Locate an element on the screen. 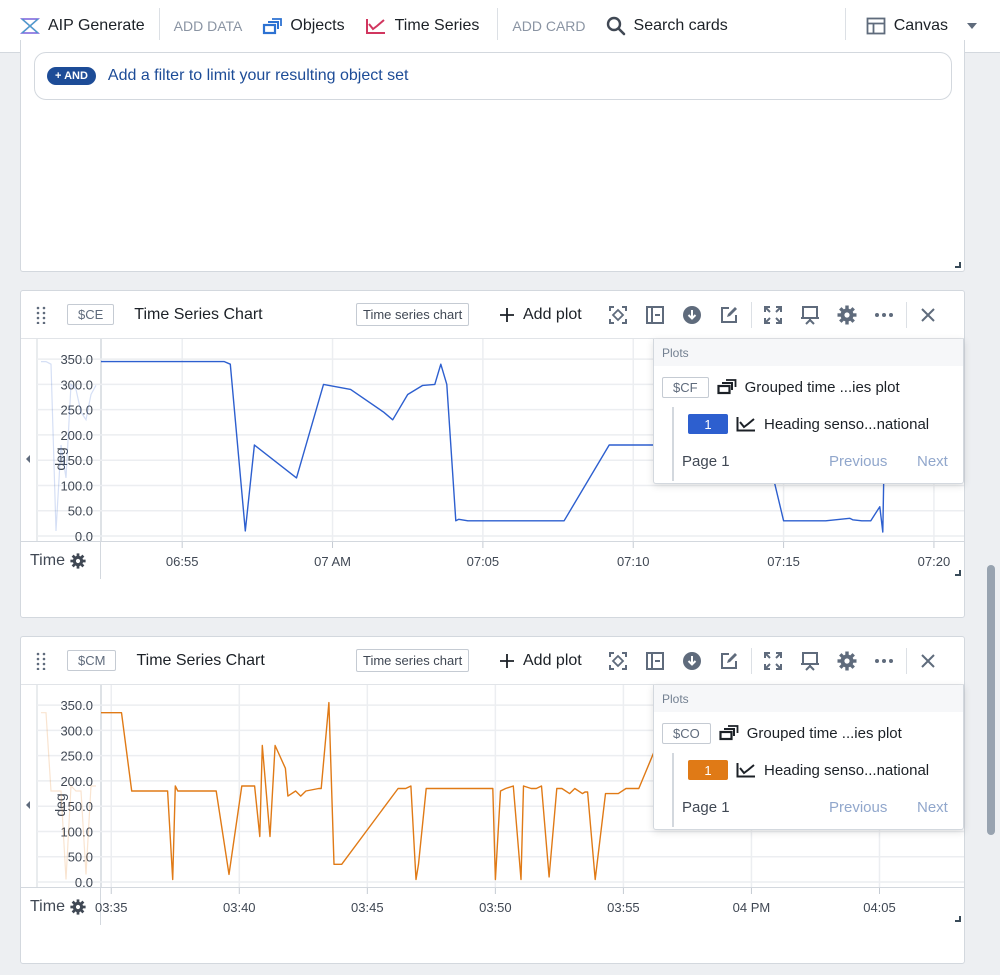  more-options-button is located at coordinates (884, 661).